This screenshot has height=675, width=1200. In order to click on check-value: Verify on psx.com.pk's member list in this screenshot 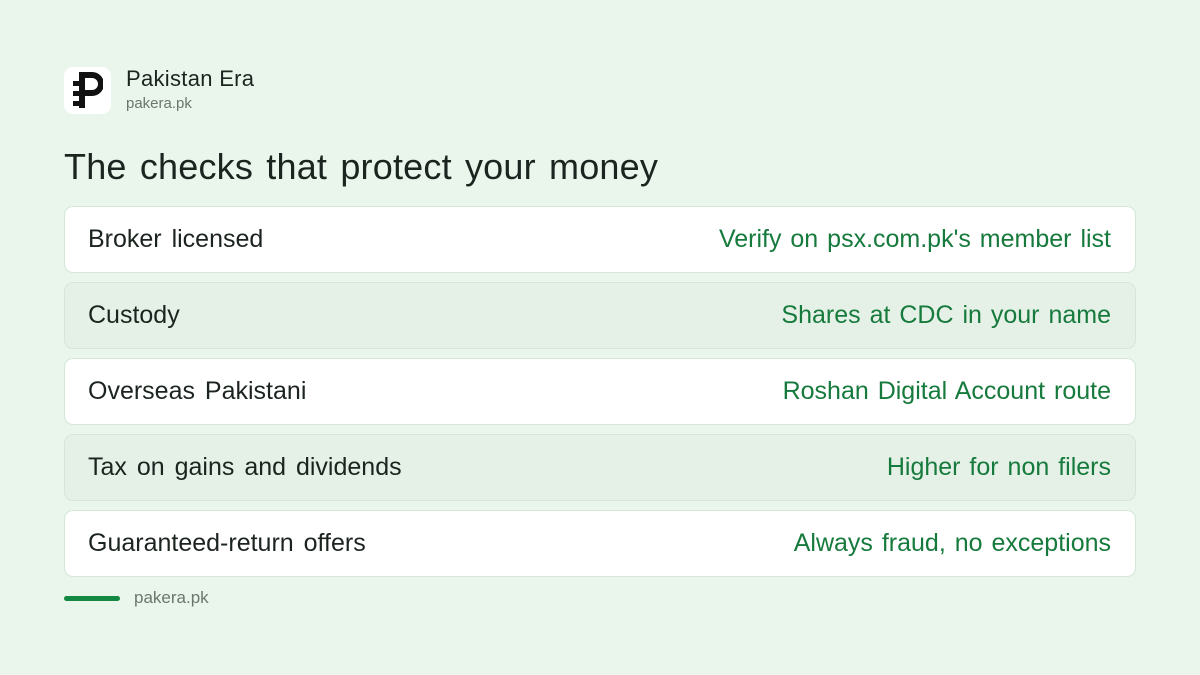, I will do `click(914, 239)`.